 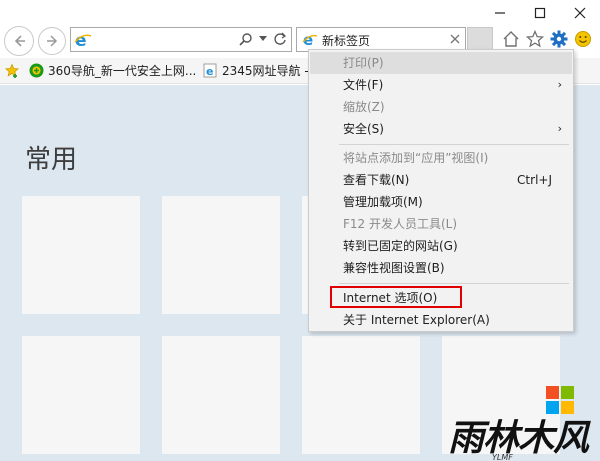 I want to click on watermark: 雨林木风 YLMF, so click(x=522, y=422).